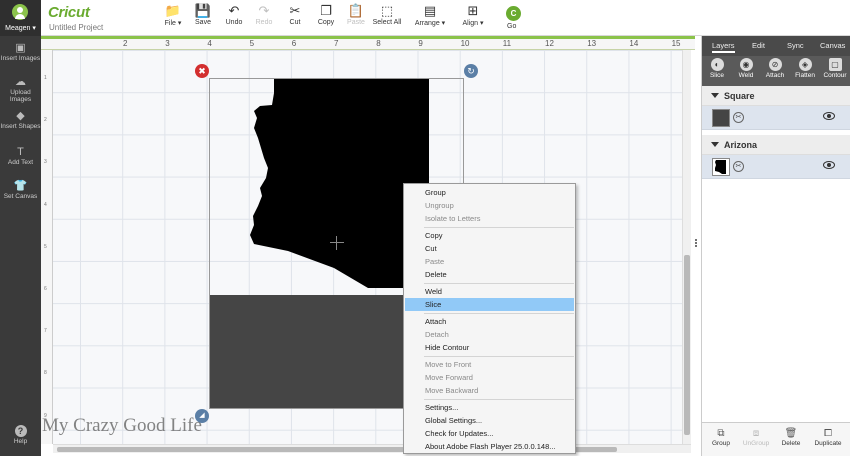 The height and width of the screenshot is (456, 850). Describe the element at coordinates (489, 235) in the screenshot. I see `menu-item-copy: Copy` at that location.